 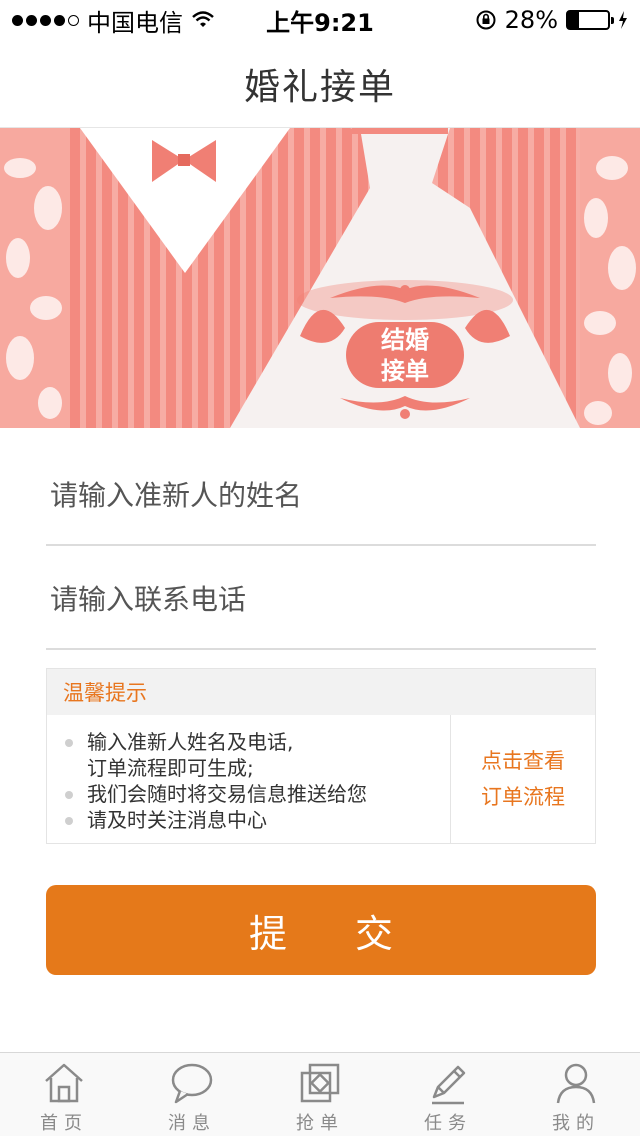 I want to click on tip-text: 输入准新人姓名及电话,, so click(x=190, y=742).